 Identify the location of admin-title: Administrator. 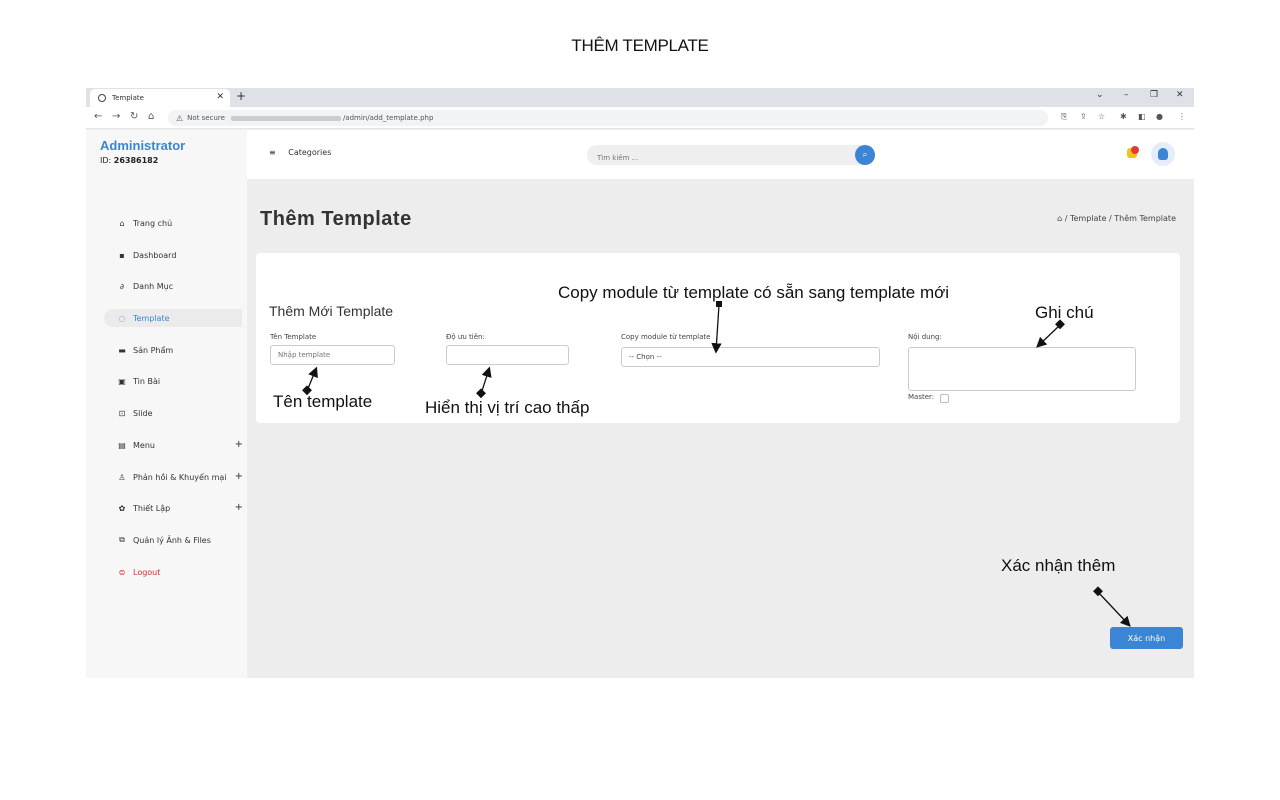
(143, 145).